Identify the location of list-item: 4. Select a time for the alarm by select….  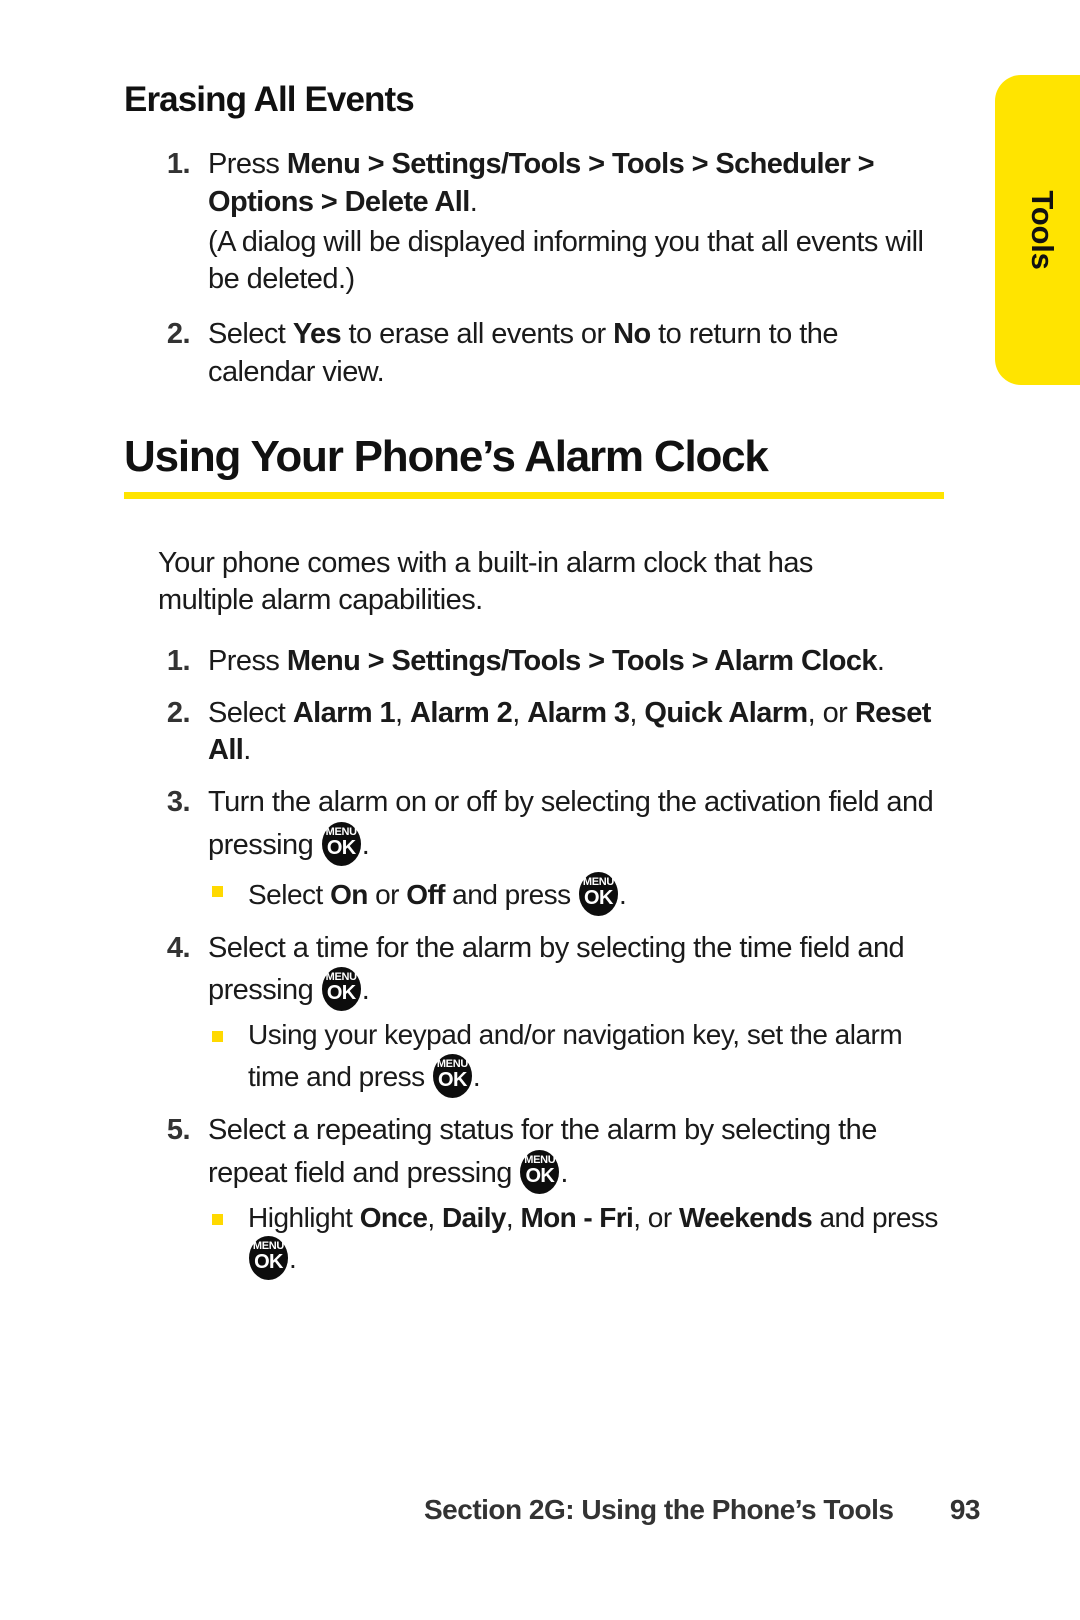
(534, 1014).